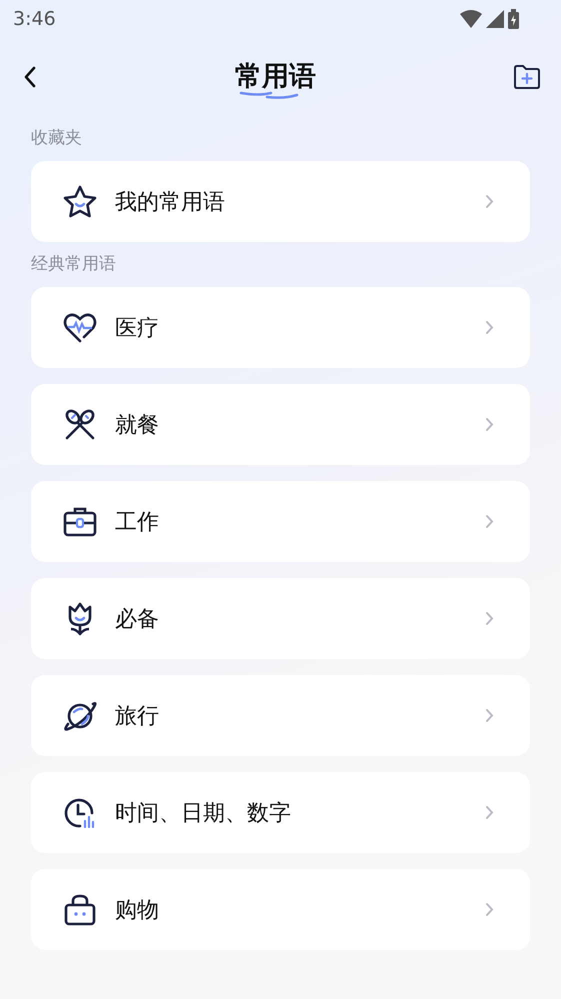  I want to click on star-icon, so click(80, 202).